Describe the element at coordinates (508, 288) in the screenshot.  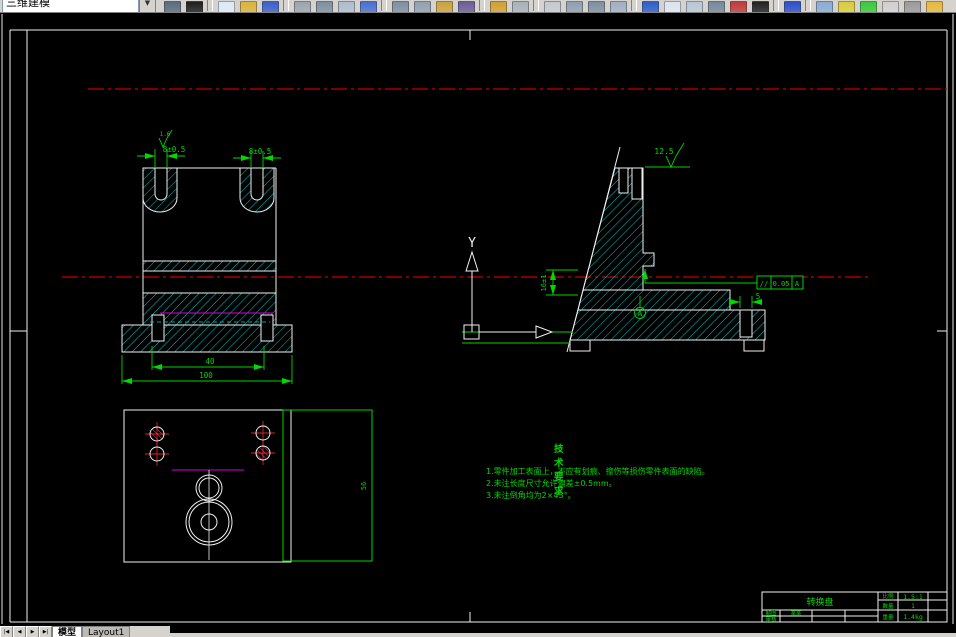
I see `ucs-icon: Y` at that location.